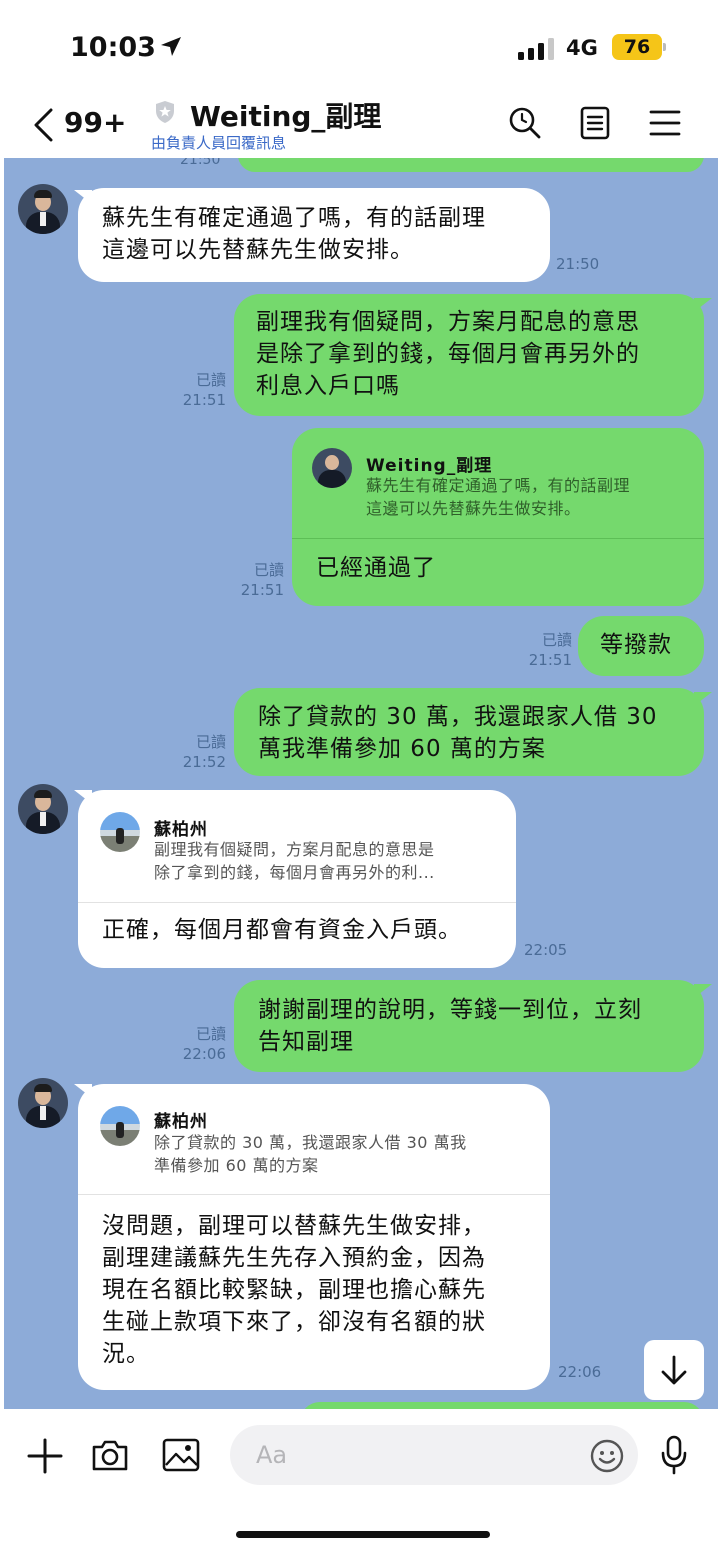 The height and width of the screenshot is (1554, 722). I want to click on message-text: 謝謝副理的說明，等錢一到位，立刻 告知副理, so click(450, 1026).